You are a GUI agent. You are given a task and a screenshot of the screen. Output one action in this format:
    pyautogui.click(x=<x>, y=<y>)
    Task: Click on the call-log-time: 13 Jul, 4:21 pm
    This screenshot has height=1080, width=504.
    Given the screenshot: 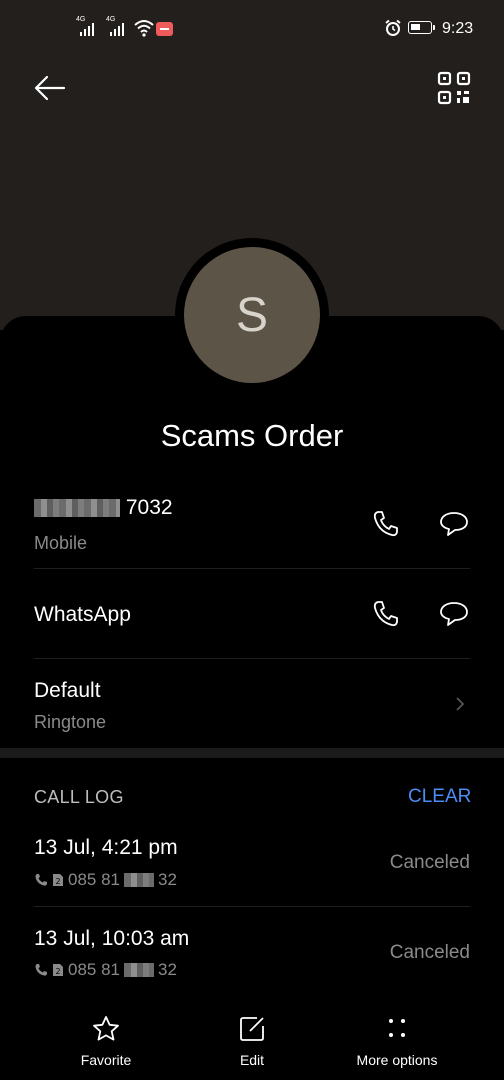 What is the action you would take?
    pyautogui.click(x=106, y=847)
    